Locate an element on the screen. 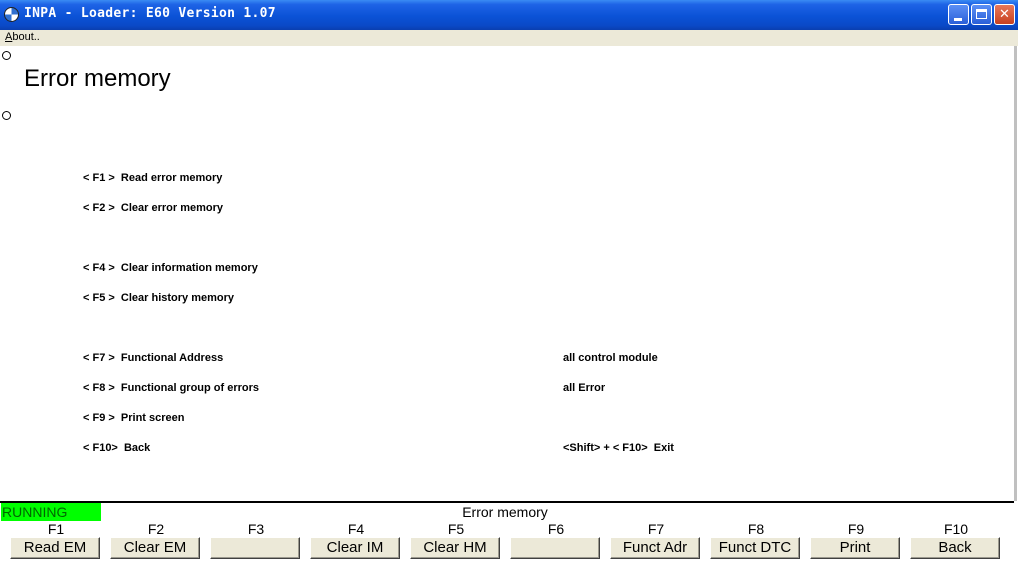  command-f8: < F8 > Functional group of errors is located at coordinates (171, 388).